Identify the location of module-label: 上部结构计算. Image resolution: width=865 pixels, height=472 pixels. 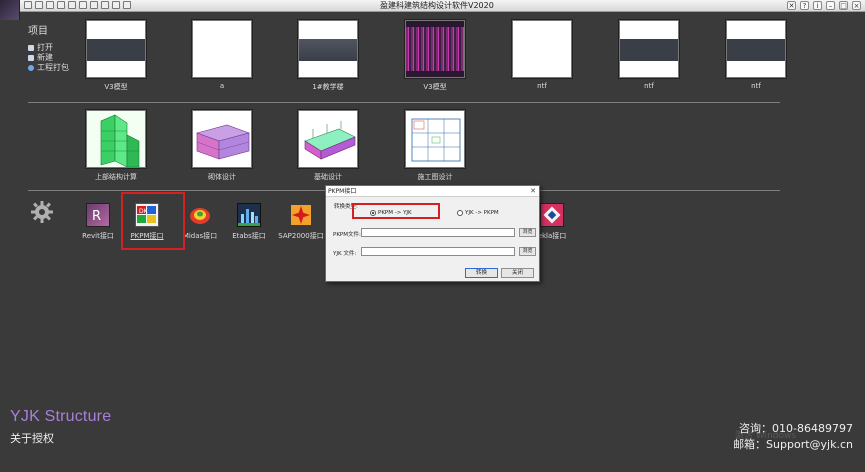
(116, 177).